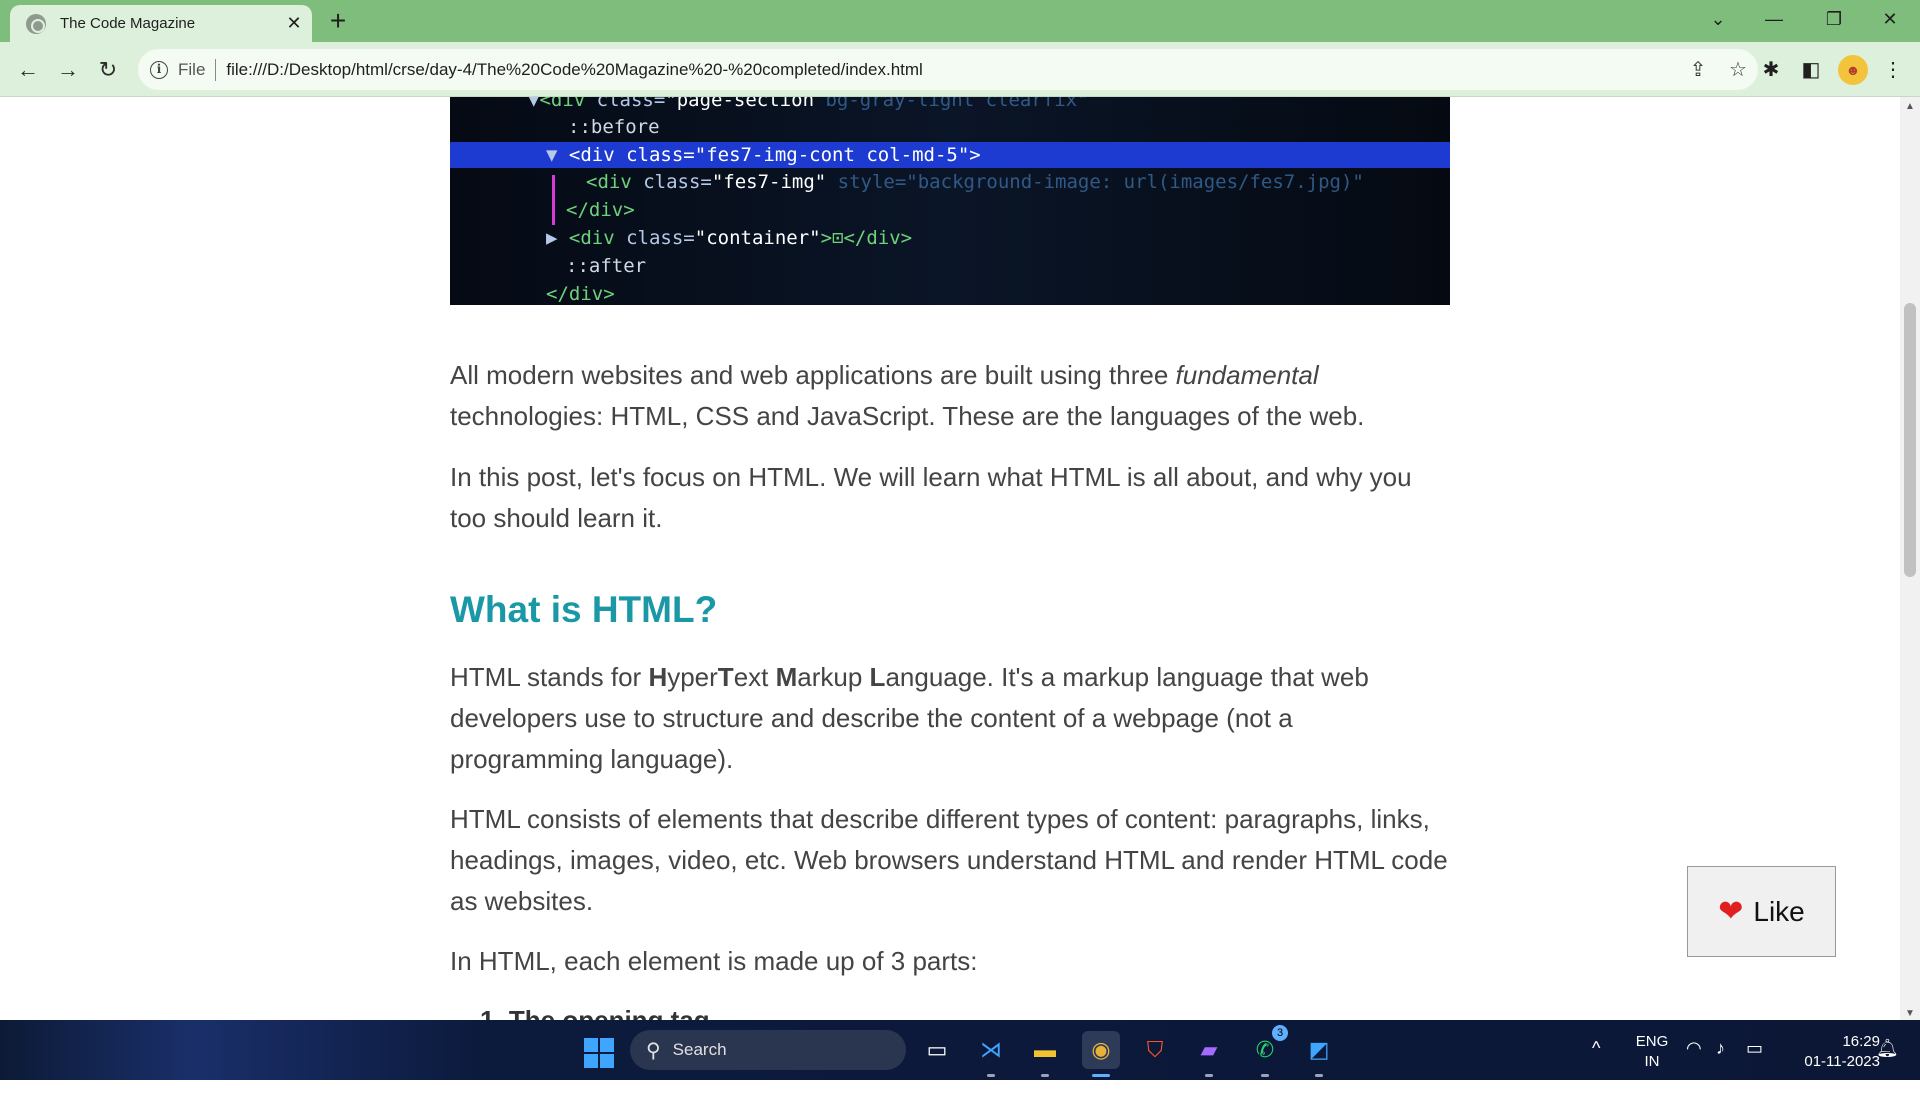 The width and height of the screenshot is (1920, 1098). What do you see at coordinates (1887, 1068) in the screenshot?
I see `notification-bell-icon: 🔔︎` at bounding box center [1887, 1068].